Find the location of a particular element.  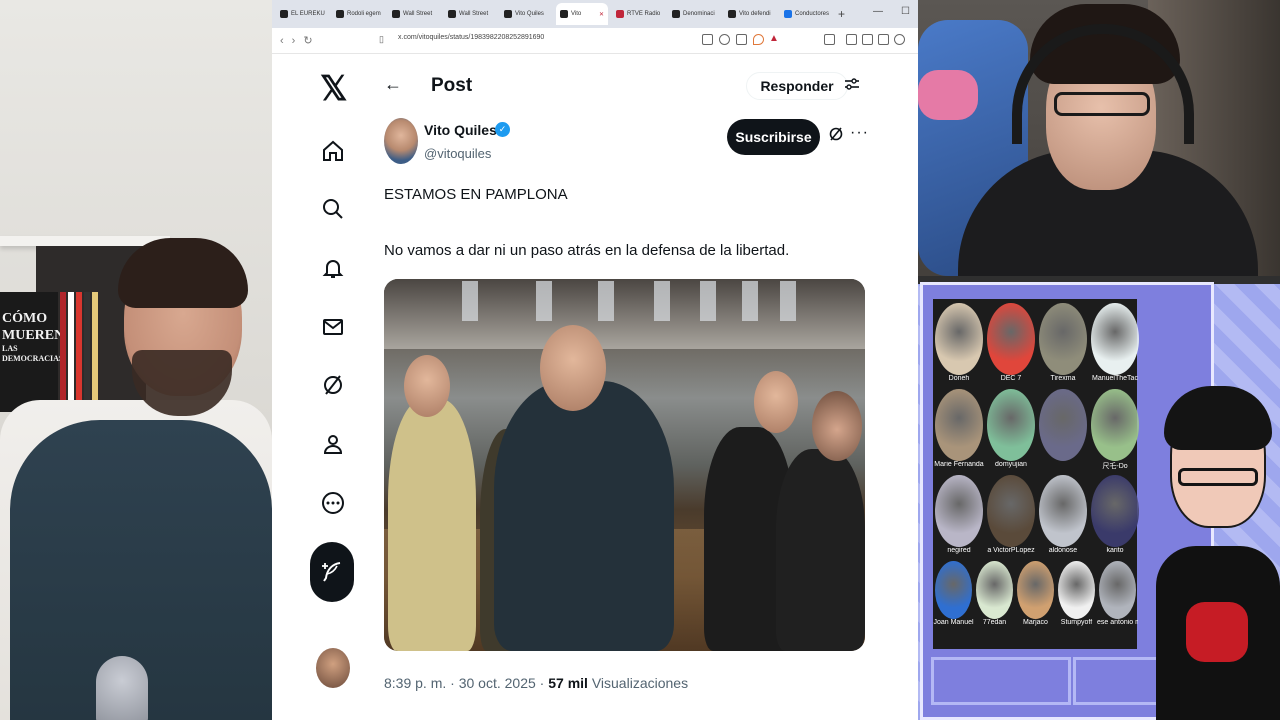

supporter-avatar-cell: domyujian is located at coordinates (1011, 428).